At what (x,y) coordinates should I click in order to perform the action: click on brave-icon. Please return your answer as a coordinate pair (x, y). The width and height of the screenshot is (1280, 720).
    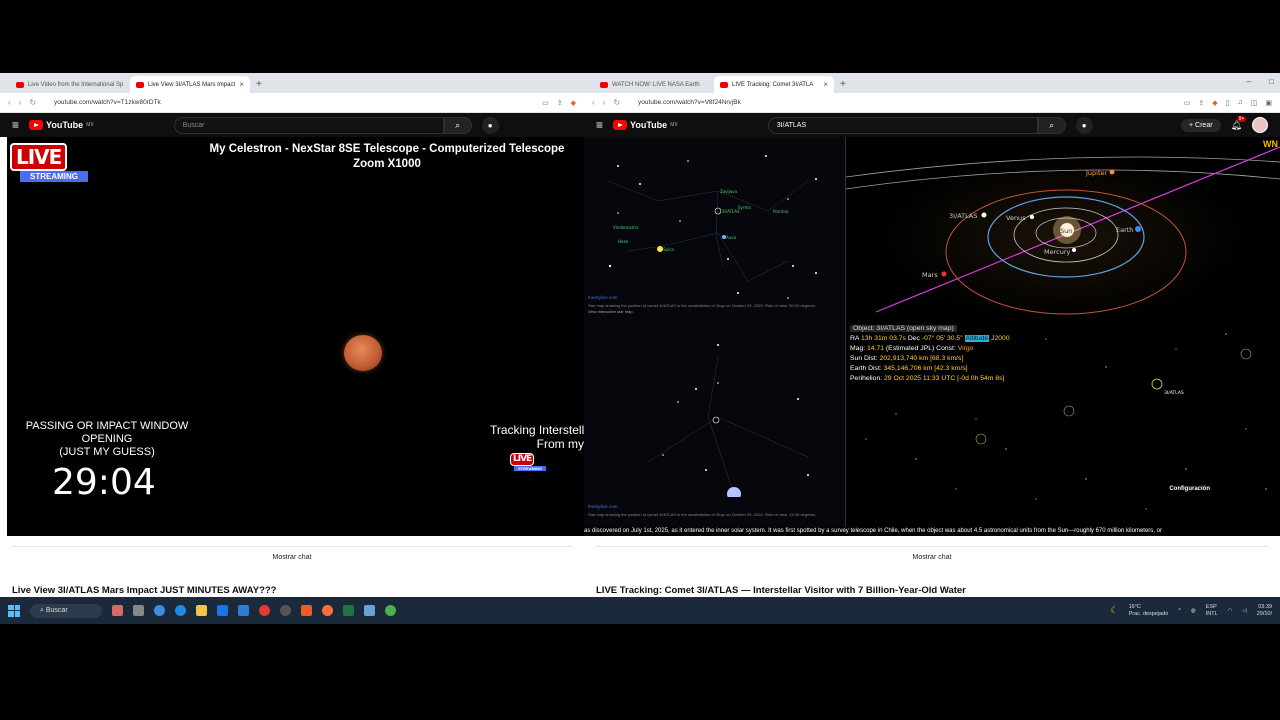
    Looking at the image, I should click on (306, 610).